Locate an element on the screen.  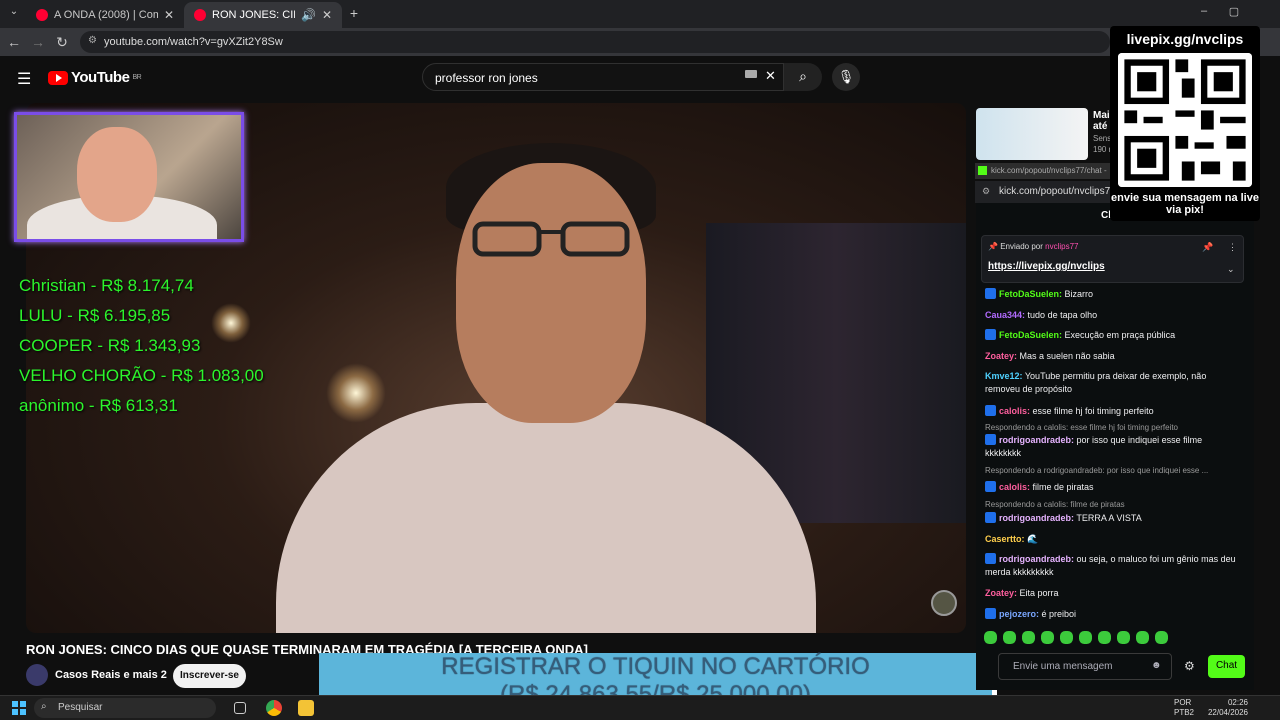
taskbar-search-input: ⌕ Pesquisar is located at coordinates (125, 708).